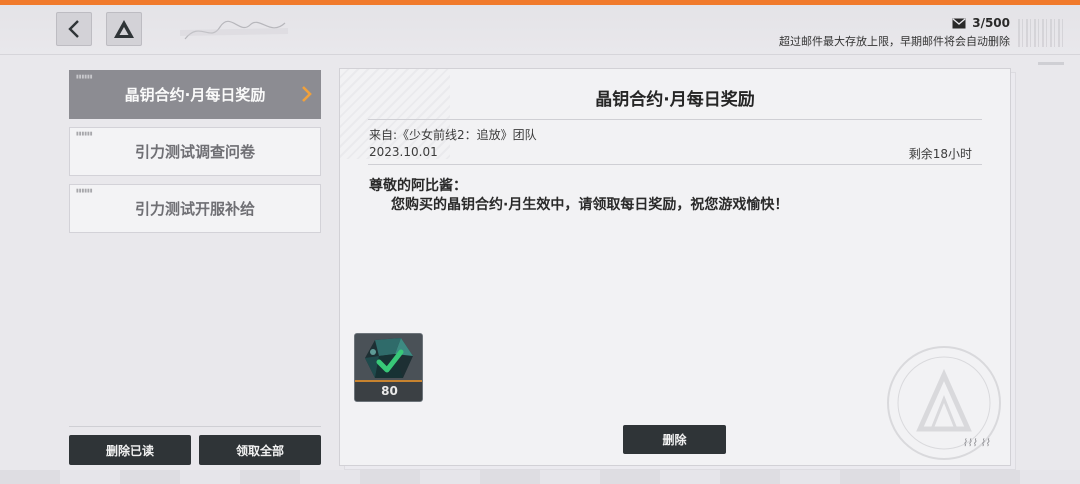 The width and height of the screenshot is (1080, 484). I want to click on mail-item-title: 引力测试调查问卷, so click(194, 152).